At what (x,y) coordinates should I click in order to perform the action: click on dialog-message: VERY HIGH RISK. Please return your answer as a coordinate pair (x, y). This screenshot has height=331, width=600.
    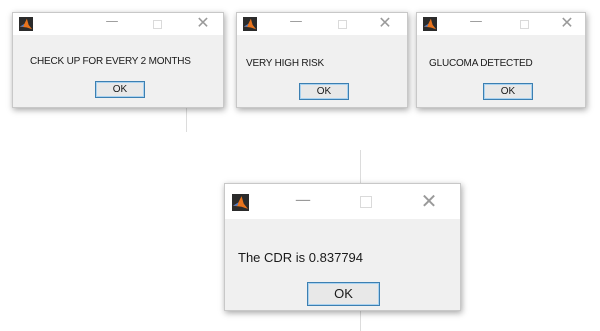
    Looking at the image, I should click on (285, 63).